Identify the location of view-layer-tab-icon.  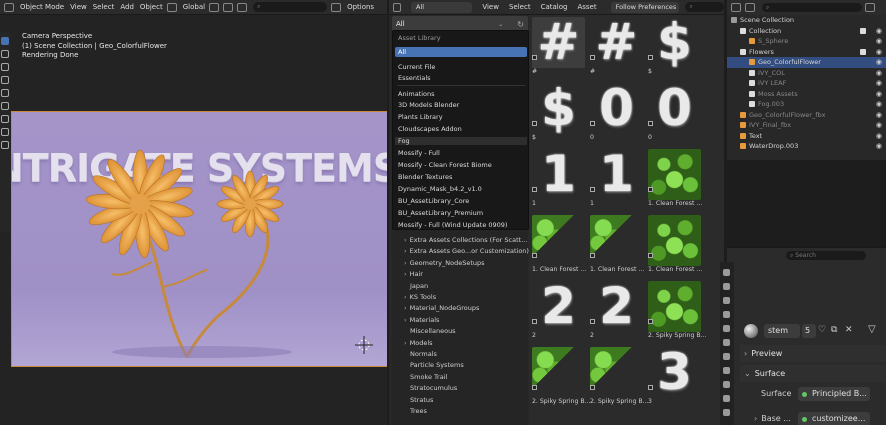
(726, 314).